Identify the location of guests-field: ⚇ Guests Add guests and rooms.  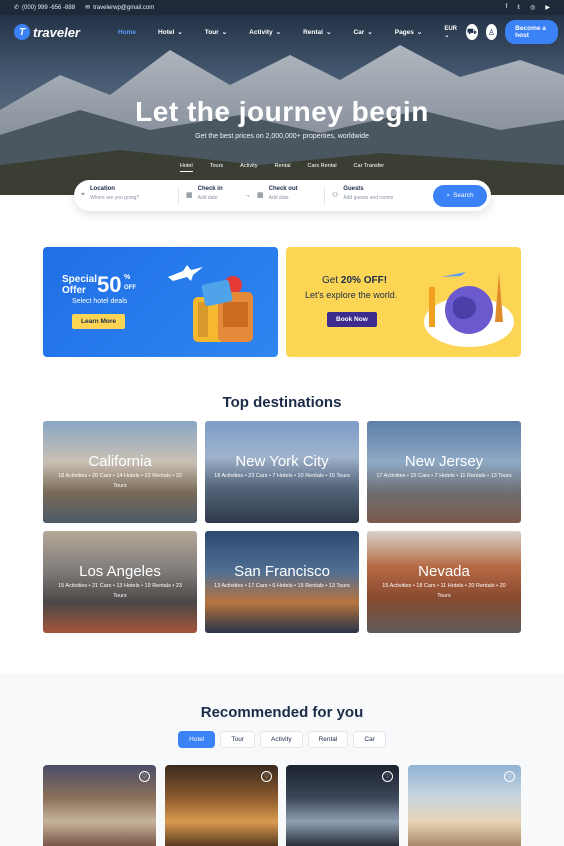
(372, 196).